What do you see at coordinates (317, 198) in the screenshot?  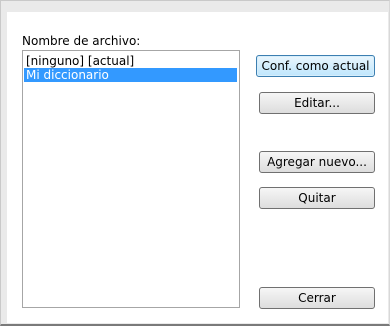 I see `remove-button: Quitar` at bounding box center [317, 198].